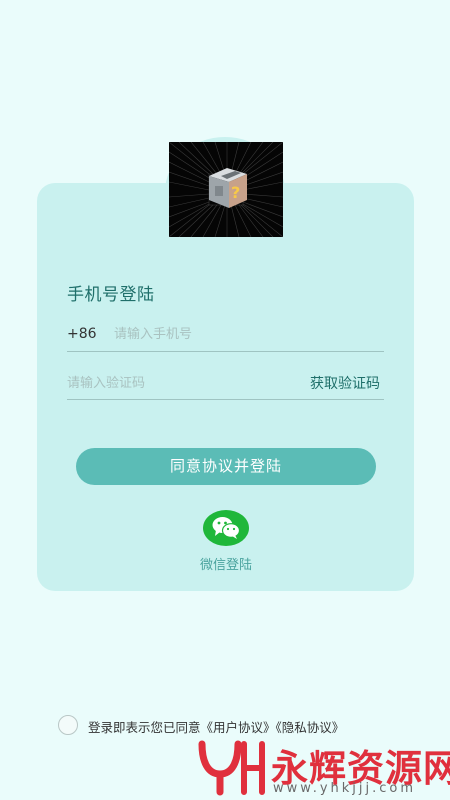  Describe the element at coordinates (244, 334) in the screenshot. I see `phone-input` at that location.